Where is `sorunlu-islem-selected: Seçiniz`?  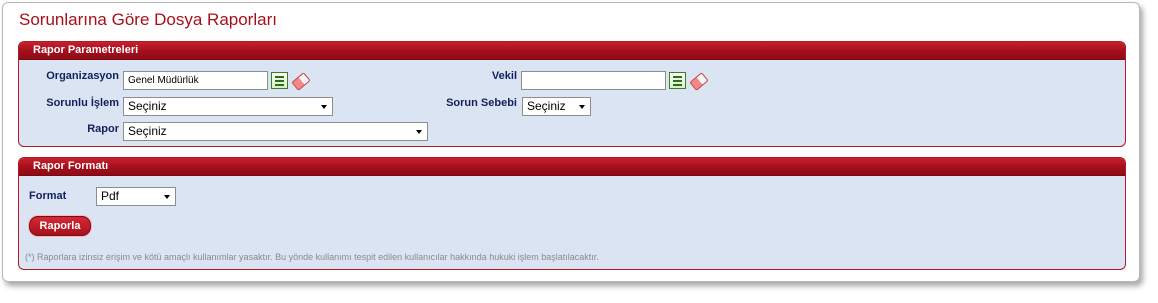 sorunlu-islem-selected: Seçiniz is located at coordinates (147, 106).